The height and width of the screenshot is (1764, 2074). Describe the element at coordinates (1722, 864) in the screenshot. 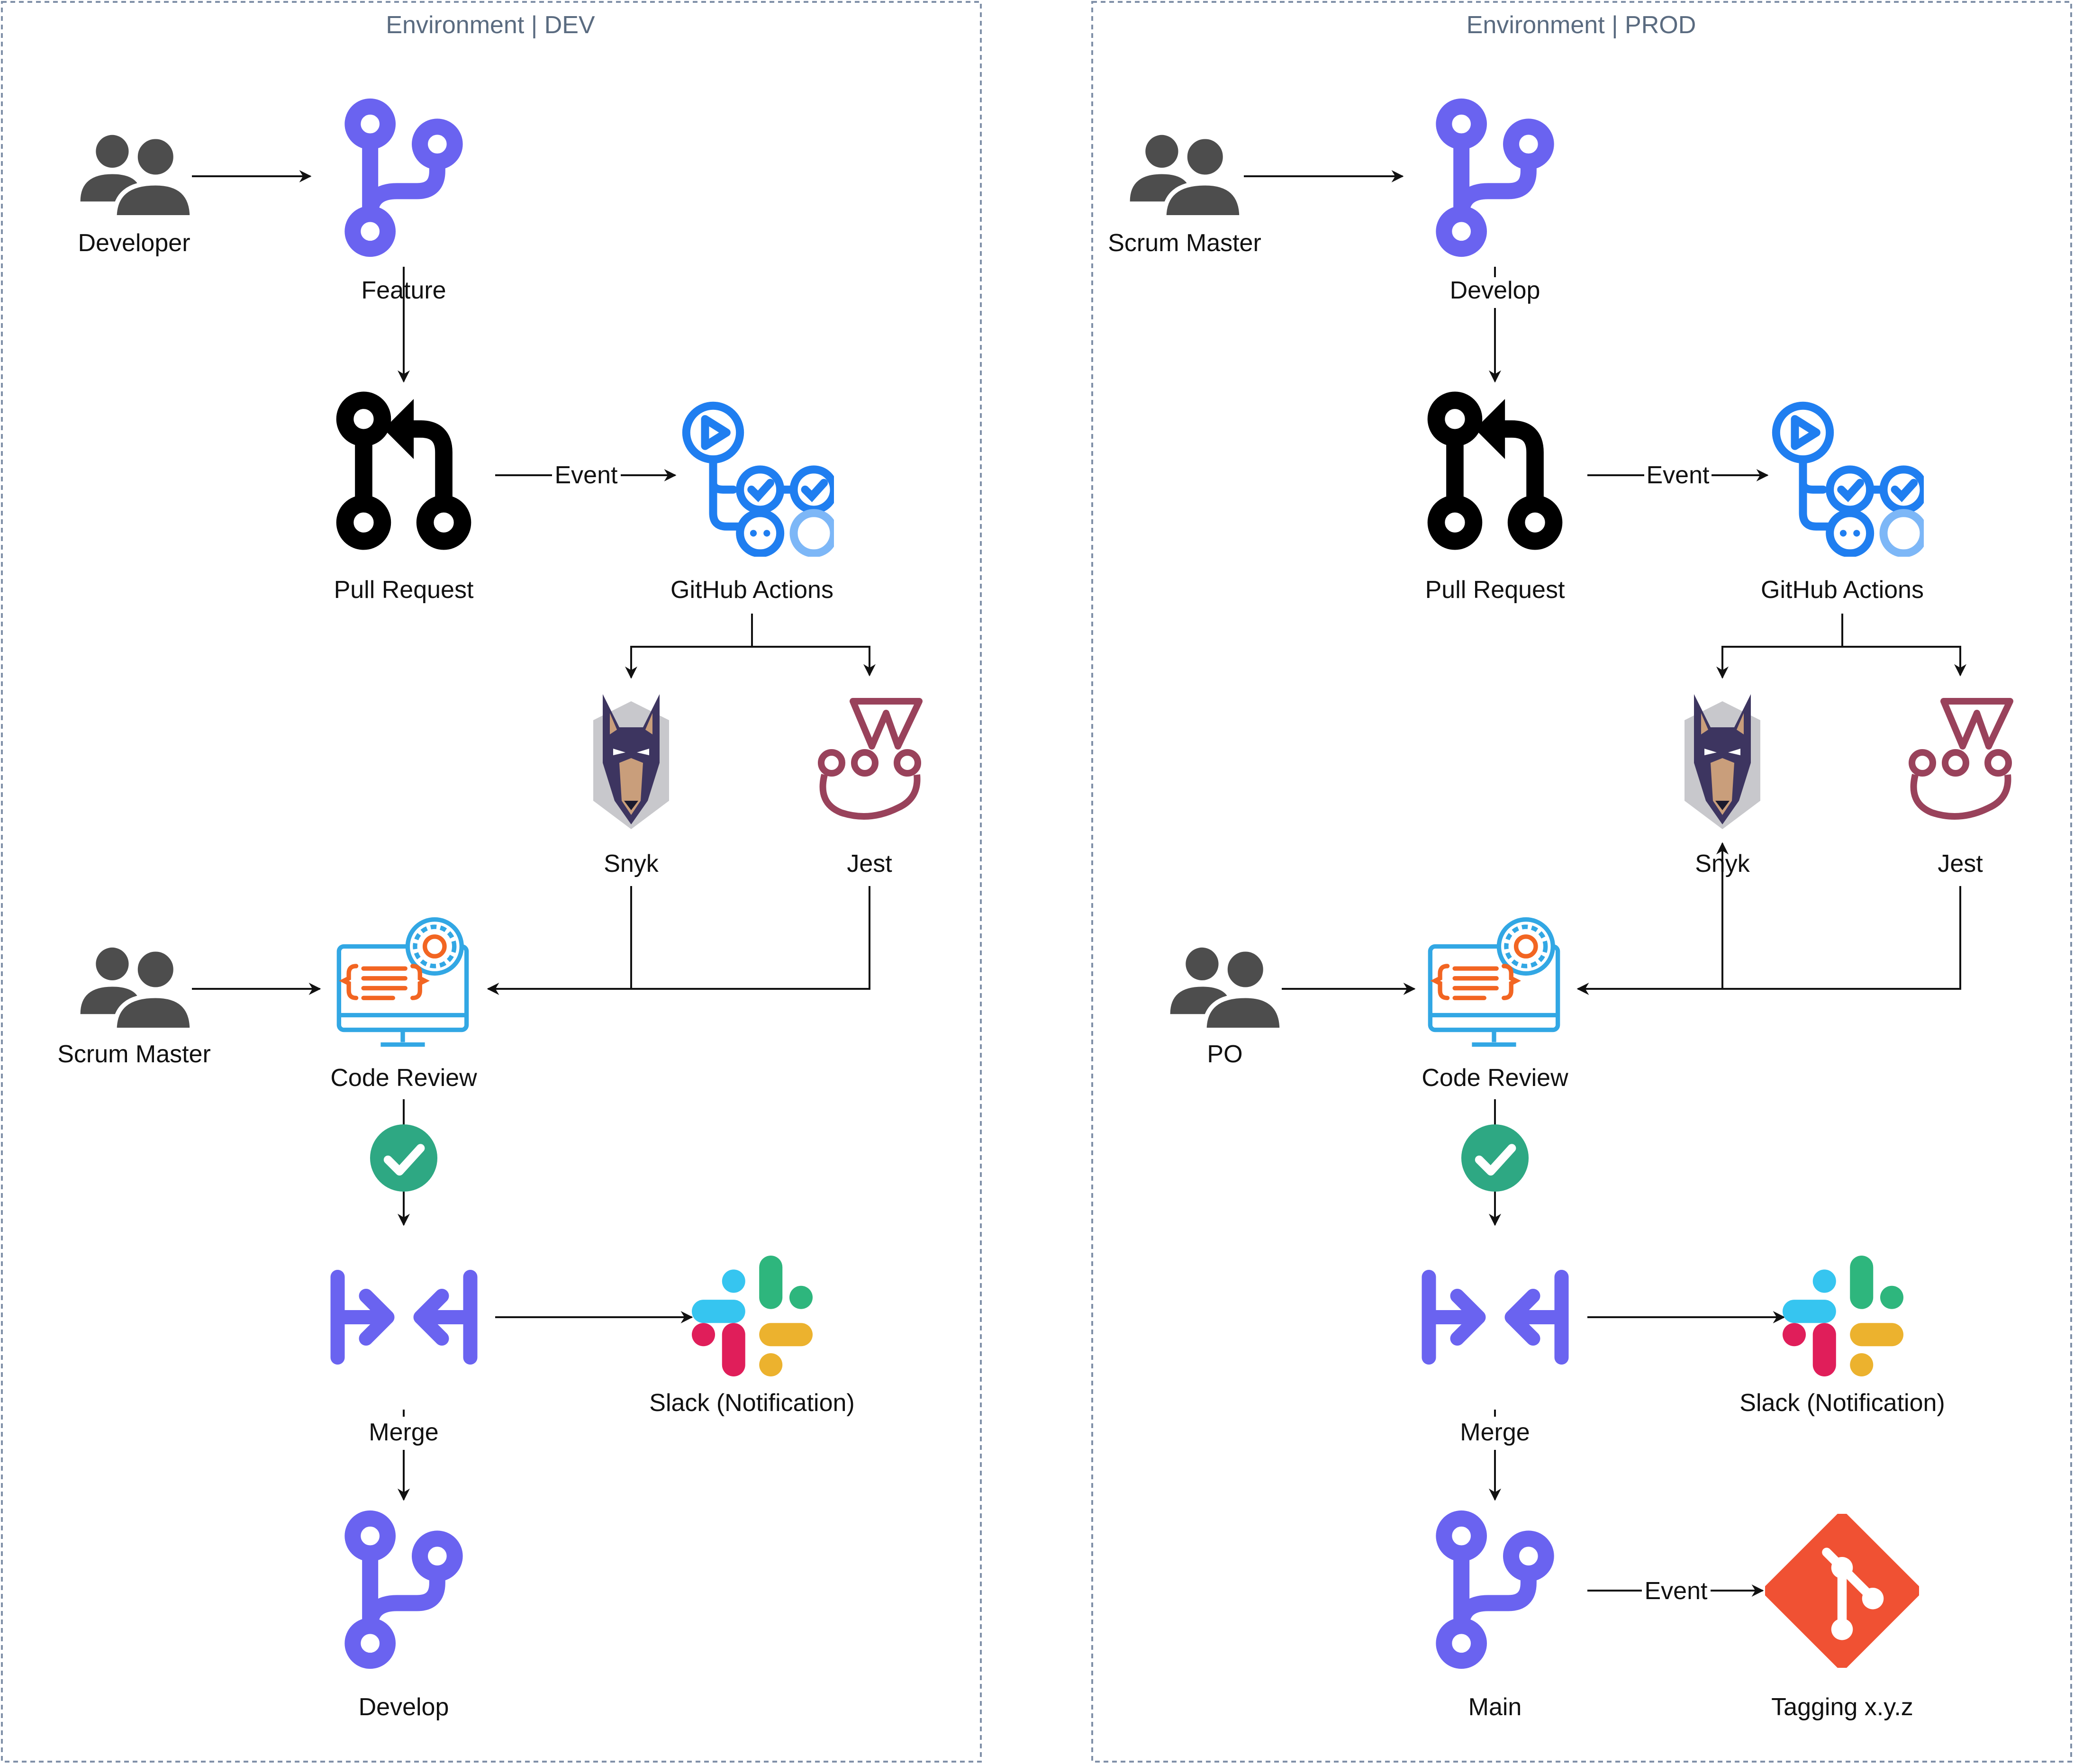

I see `prod-snyk-label: Snyk` at that location.